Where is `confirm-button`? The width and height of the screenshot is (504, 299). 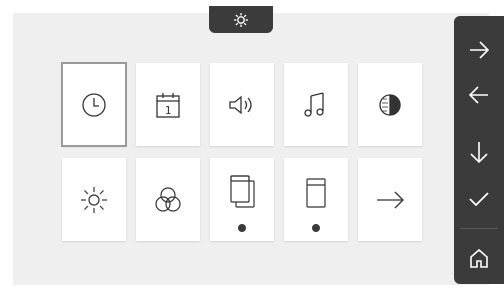 confirm-button is located at coordinates (479, 199).